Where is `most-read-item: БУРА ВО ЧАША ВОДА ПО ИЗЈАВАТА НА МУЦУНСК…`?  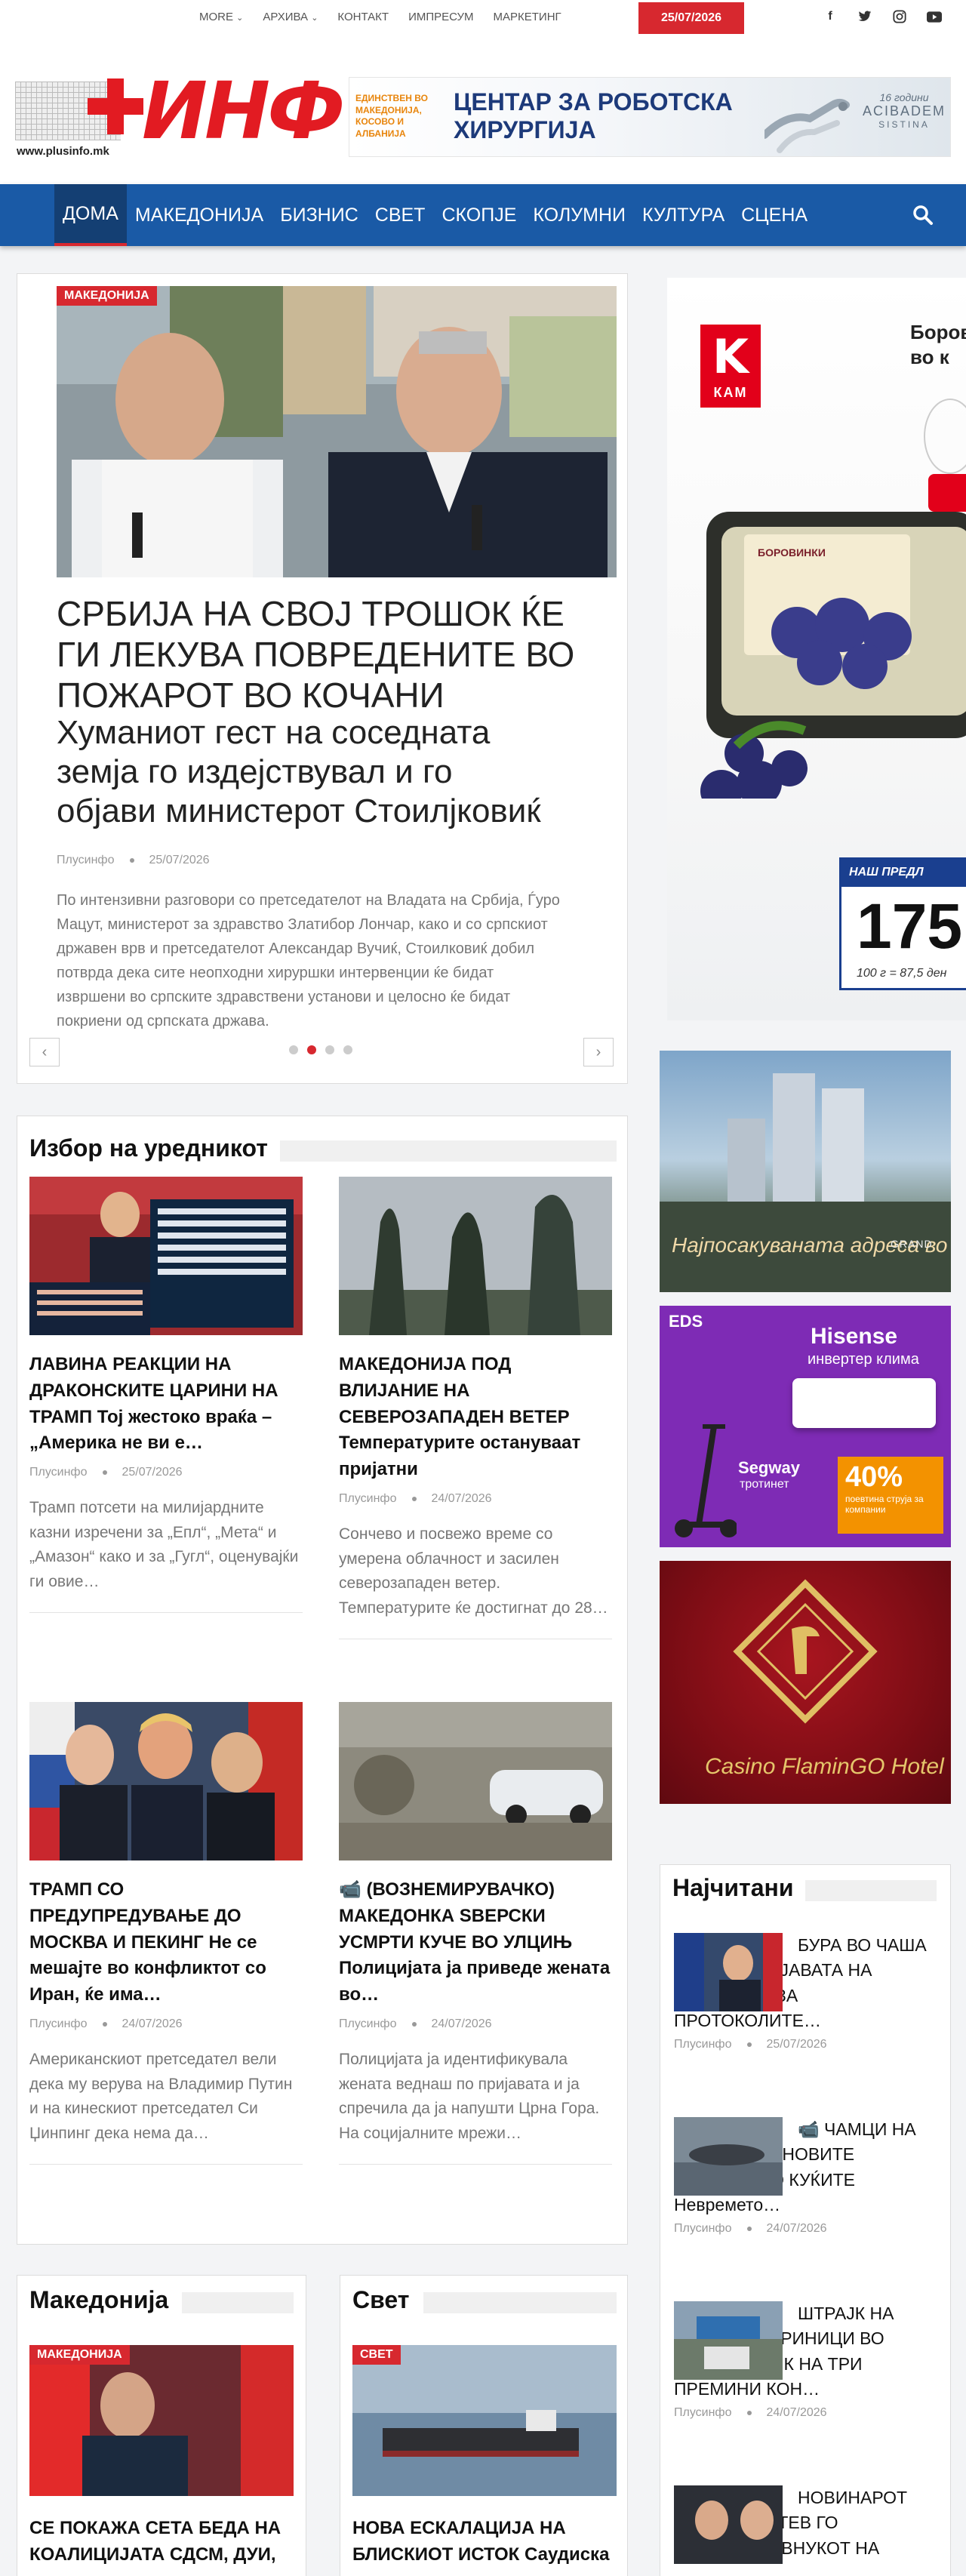
most-read-item: БУРА ВО ЧАША ВОДА ПО ИЗЈАВАТА НА МУЦУНСК… is located at coordinates (806, 1992).